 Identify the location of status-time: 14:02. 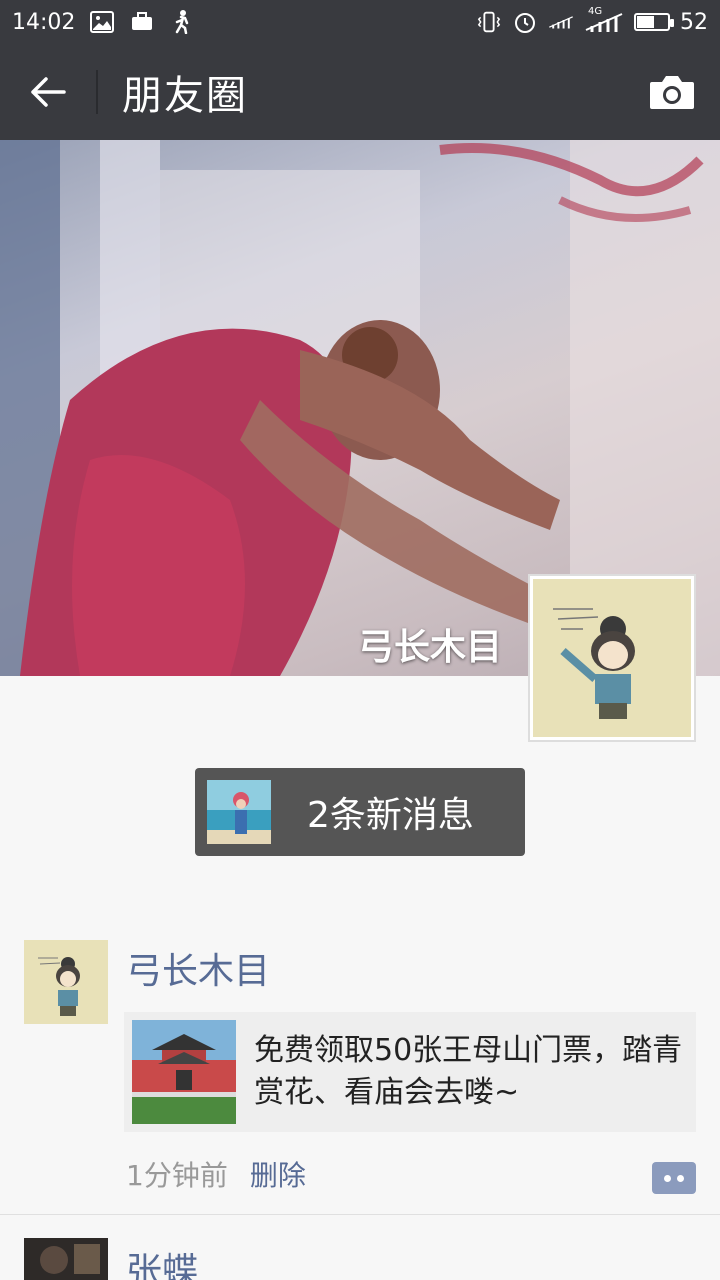
(44, 22).